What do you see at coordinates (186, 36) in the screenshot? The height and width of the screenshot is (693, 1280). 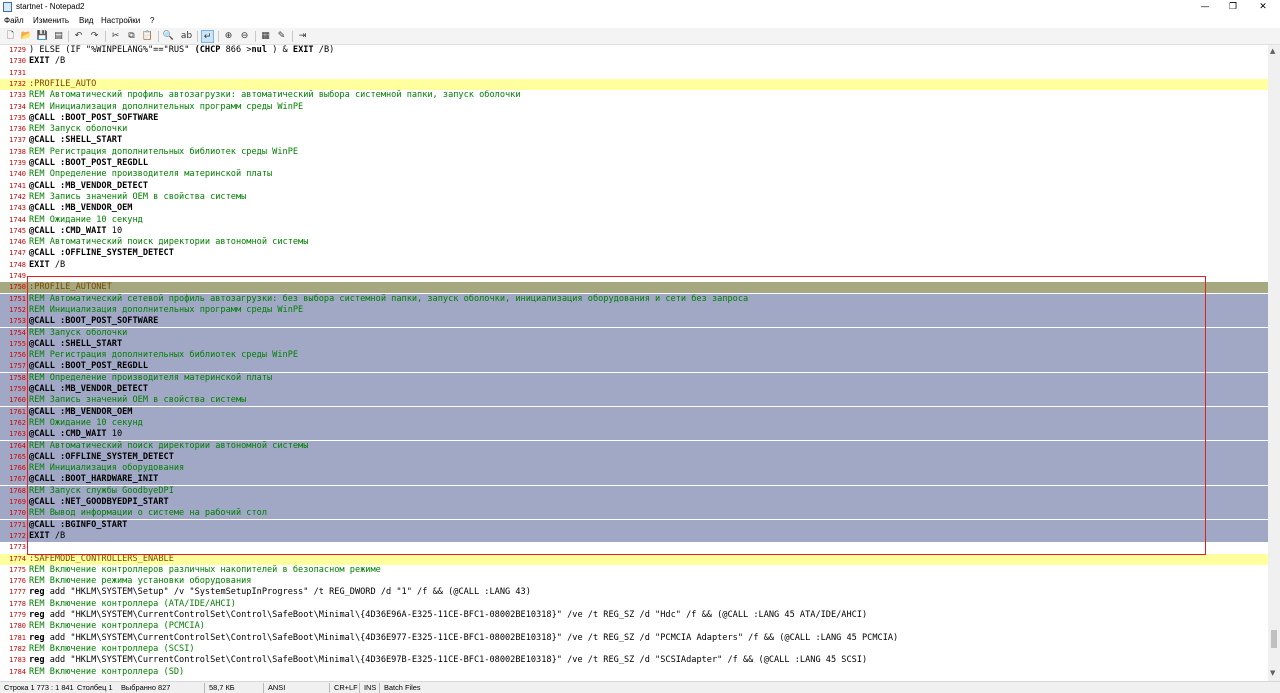 I see `replace-icon: ab` at bounding box center [186, 36].